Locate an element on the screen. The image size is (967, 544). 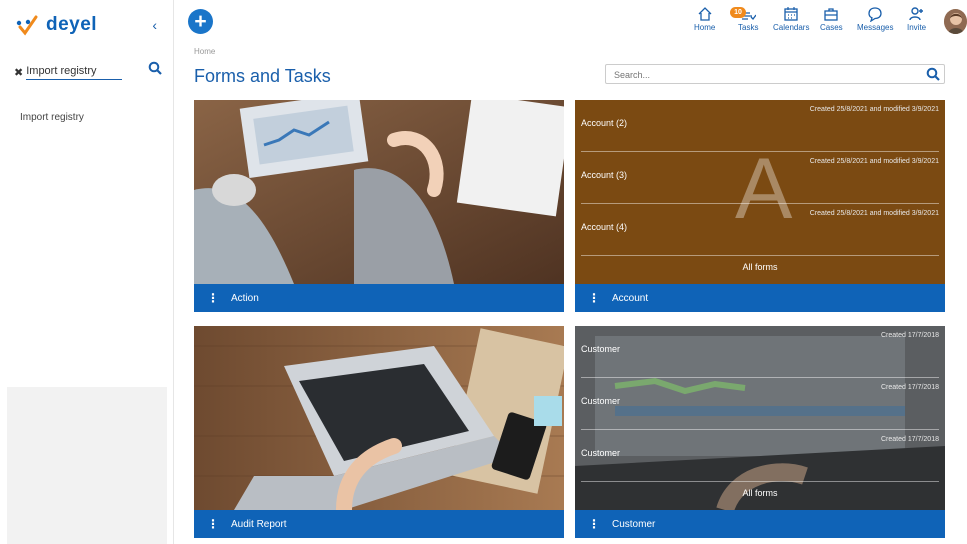
card-action-footer: ⋮ Action is located at coordinates (379, 298).